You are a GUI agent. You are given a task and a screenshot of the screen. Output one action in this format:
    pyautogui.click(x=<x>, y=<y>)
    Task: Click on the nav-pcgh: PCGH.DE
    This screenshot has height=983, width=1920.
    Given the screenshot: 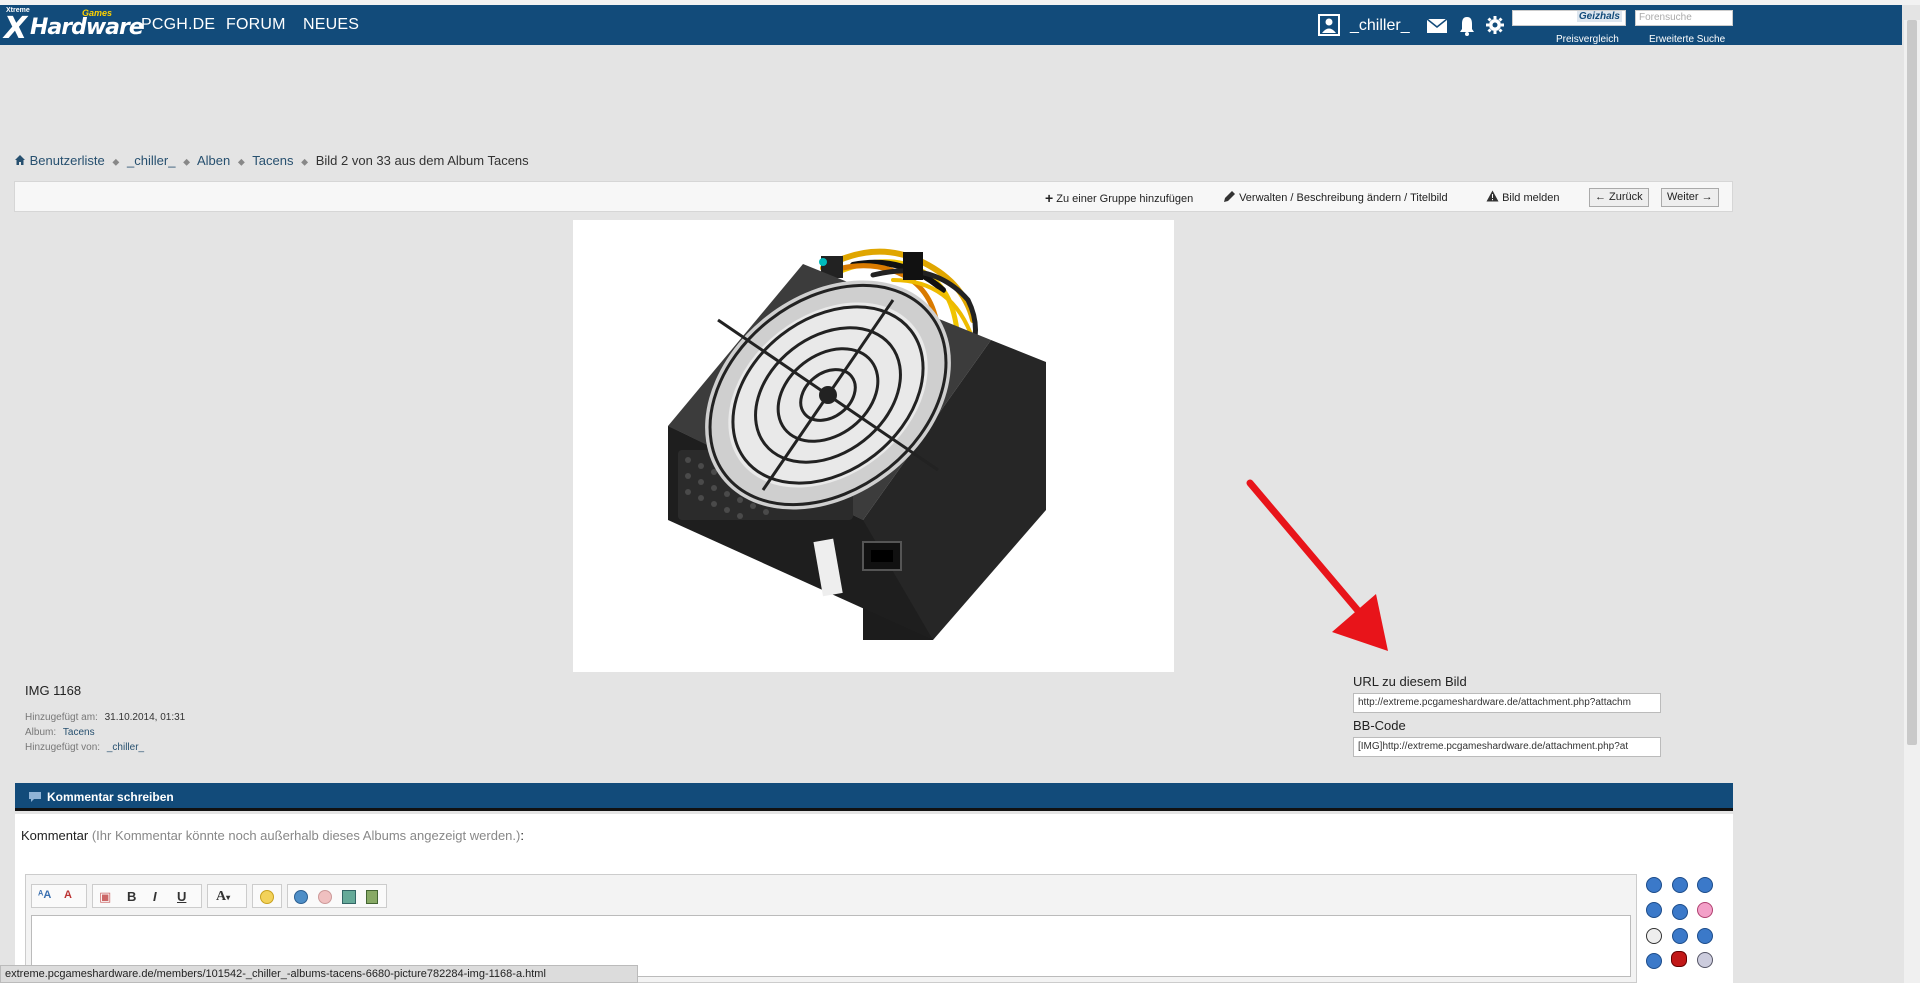 What is the action you would take?
    pyautogui.click(x=178, y=25)
    